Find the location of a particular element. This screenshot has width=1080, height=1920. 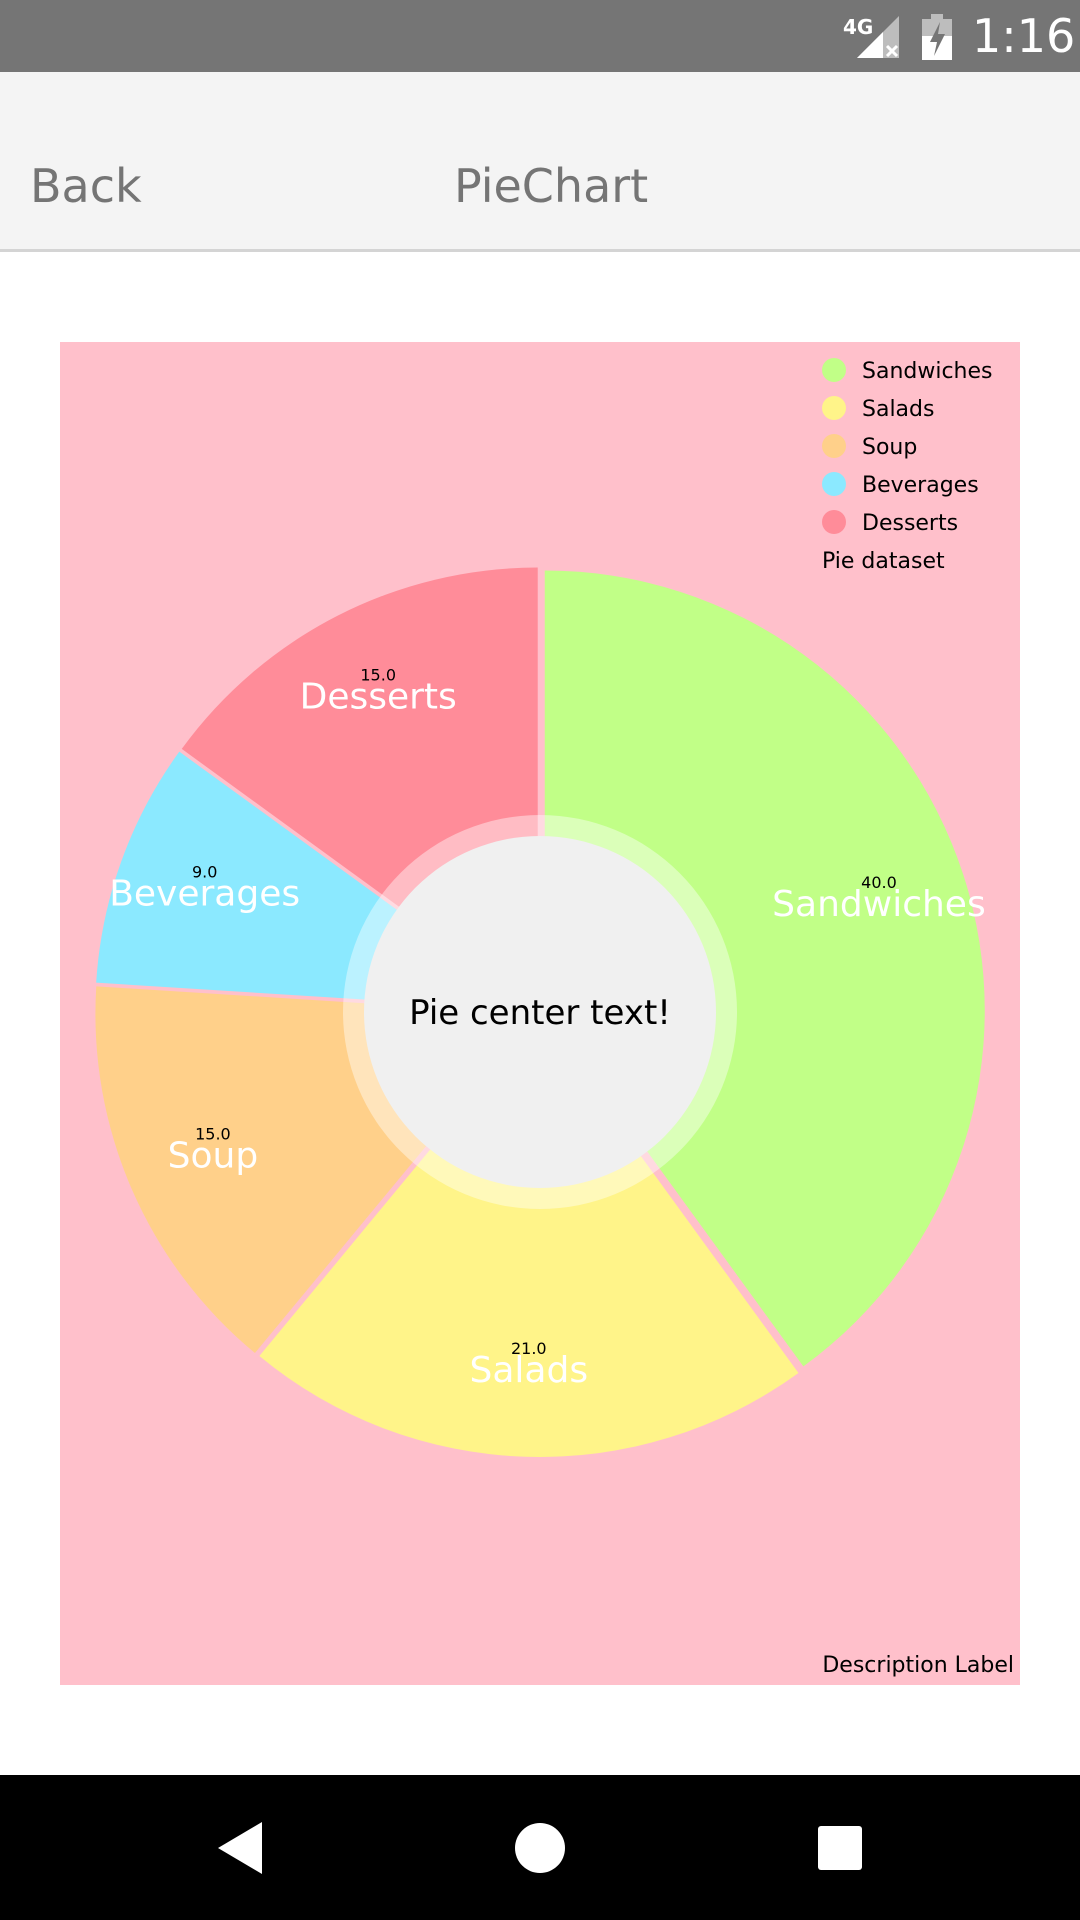

nav-home-button is located at coordinates (540, 1847).